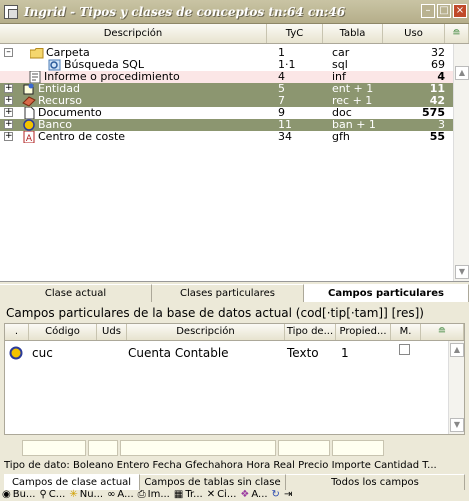 This screenshot has width=469, height=501. Describe the element at coordinates (444, 11) in the screenshot. I see `maximize-button: □` at that location.